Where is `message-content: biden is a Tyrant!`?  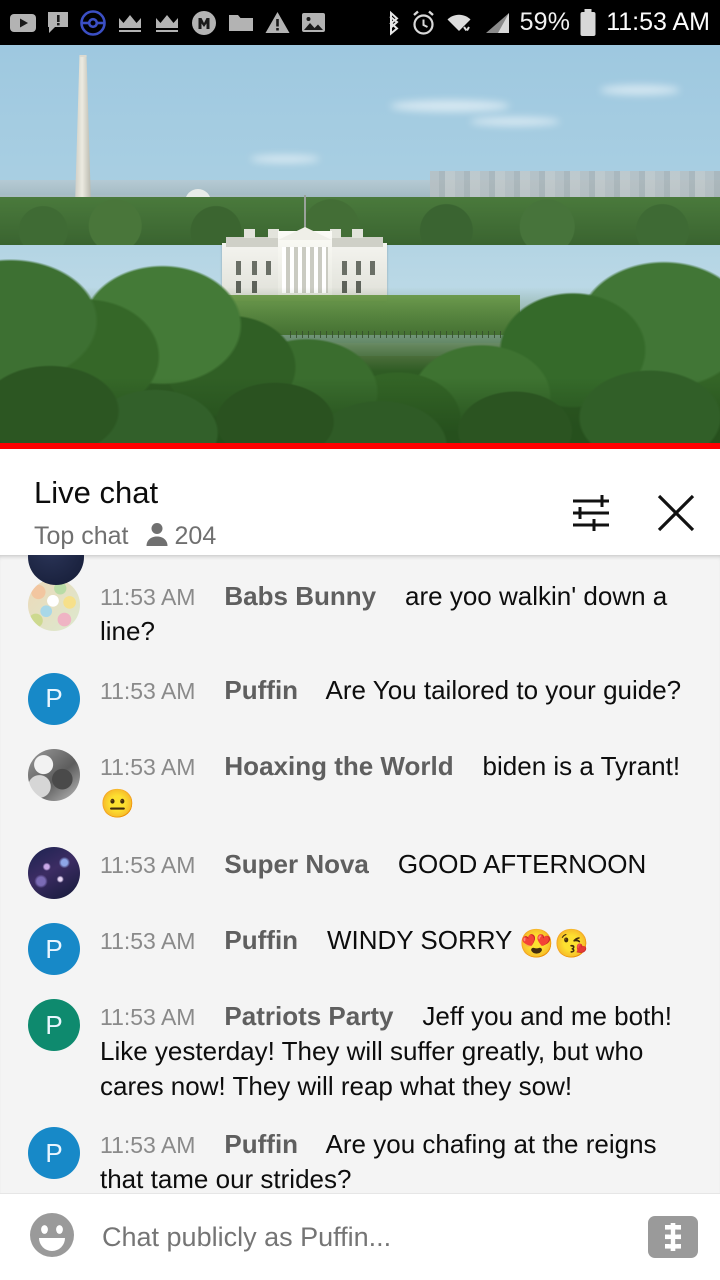
message-content: biden is a Tyrant! is located at coordinates (581, 765).